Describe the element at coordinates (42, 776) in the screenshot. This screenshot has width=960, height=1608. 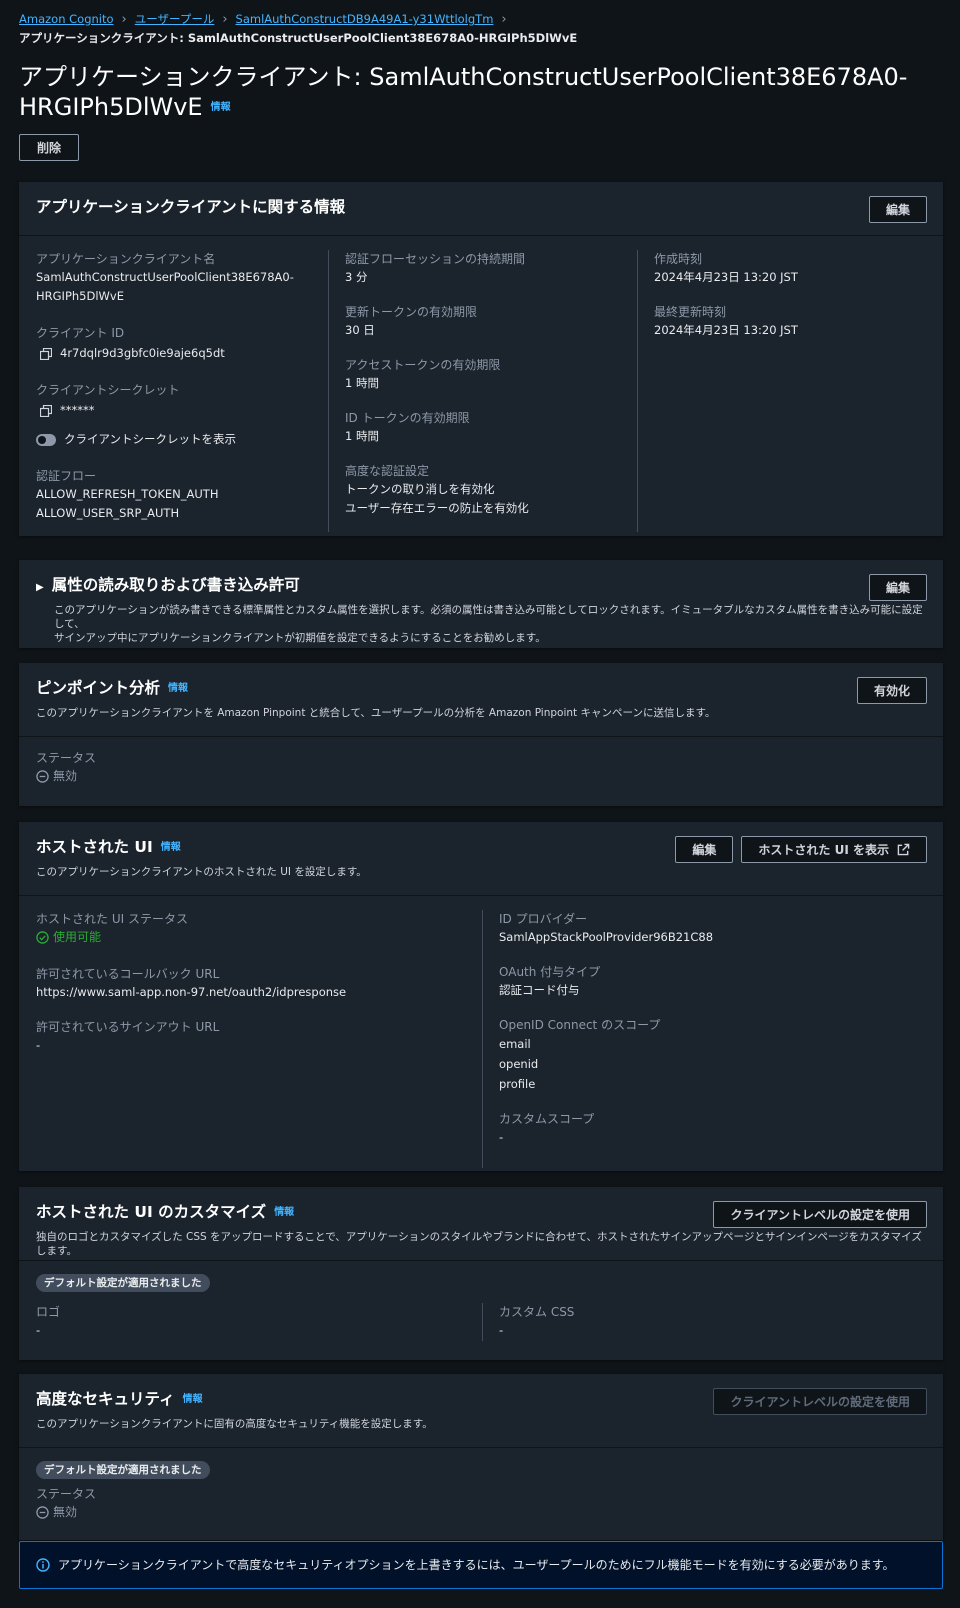
I see `status-disabled-icon` at that location.